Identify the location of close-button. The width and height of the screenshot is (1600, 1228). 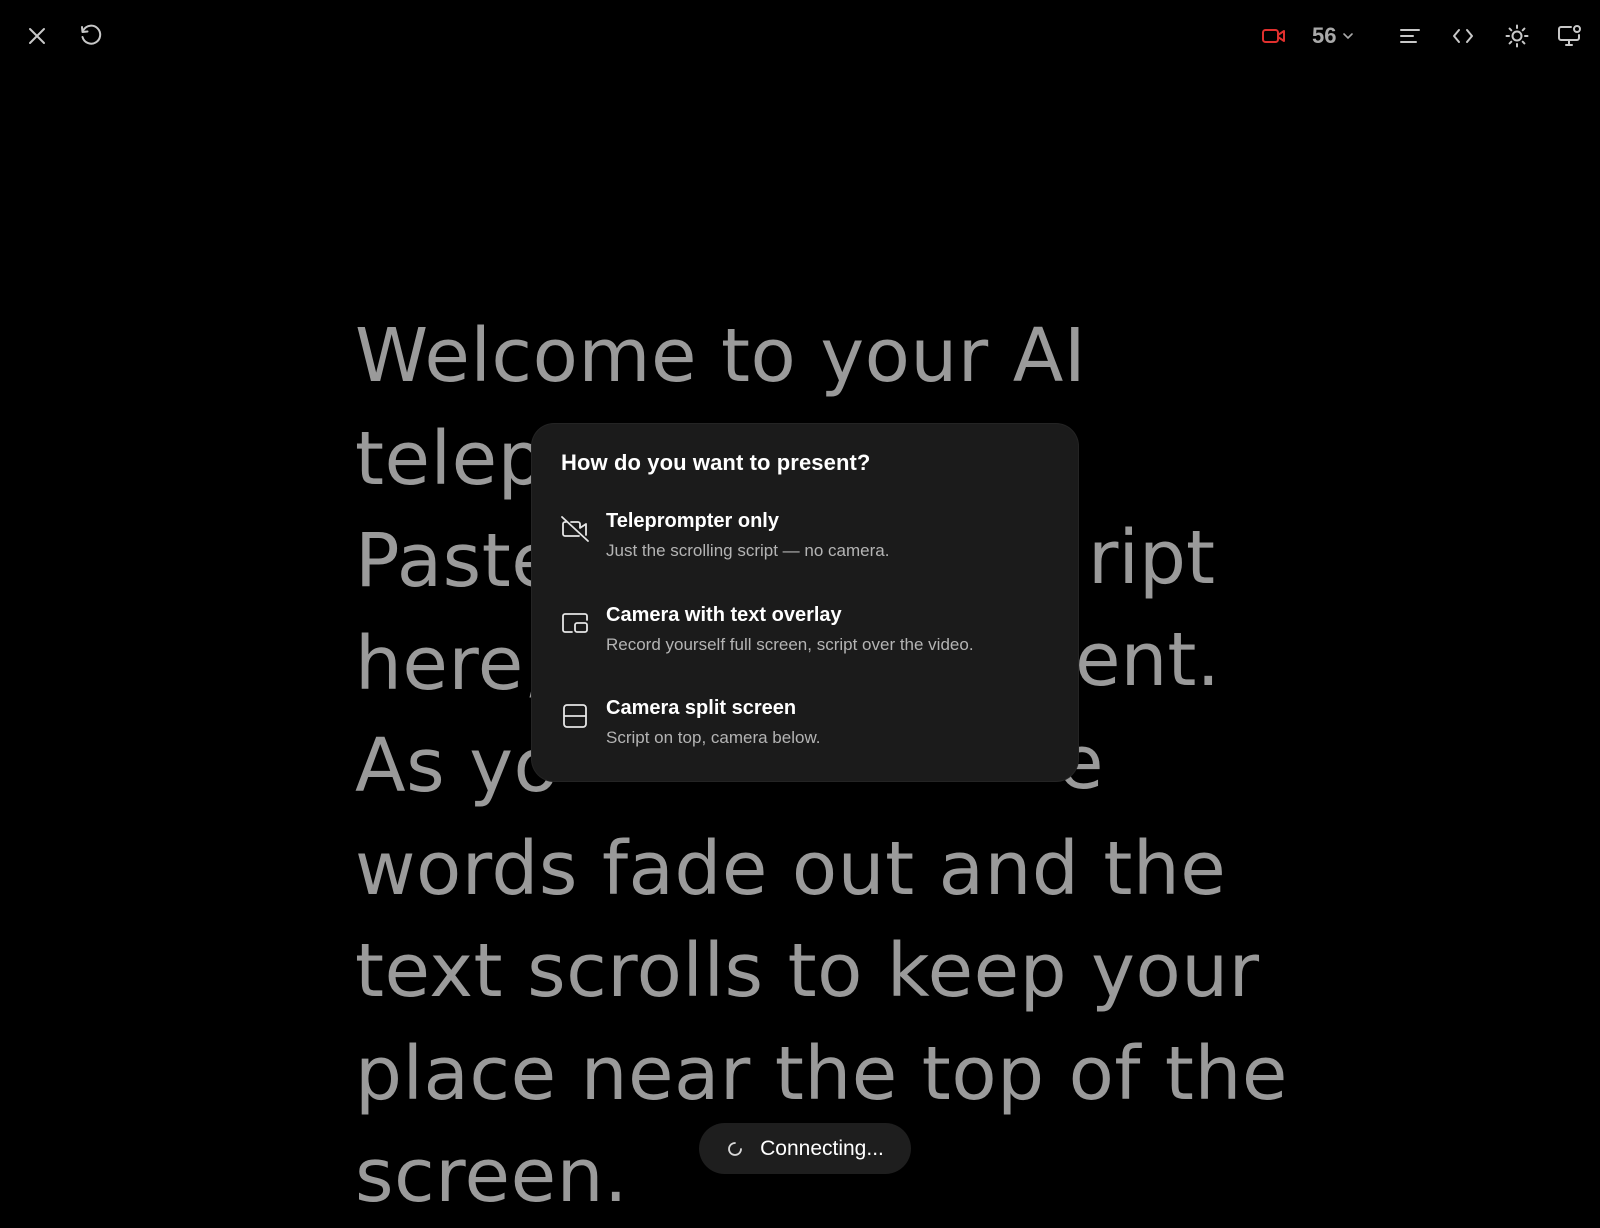
(37, 36).